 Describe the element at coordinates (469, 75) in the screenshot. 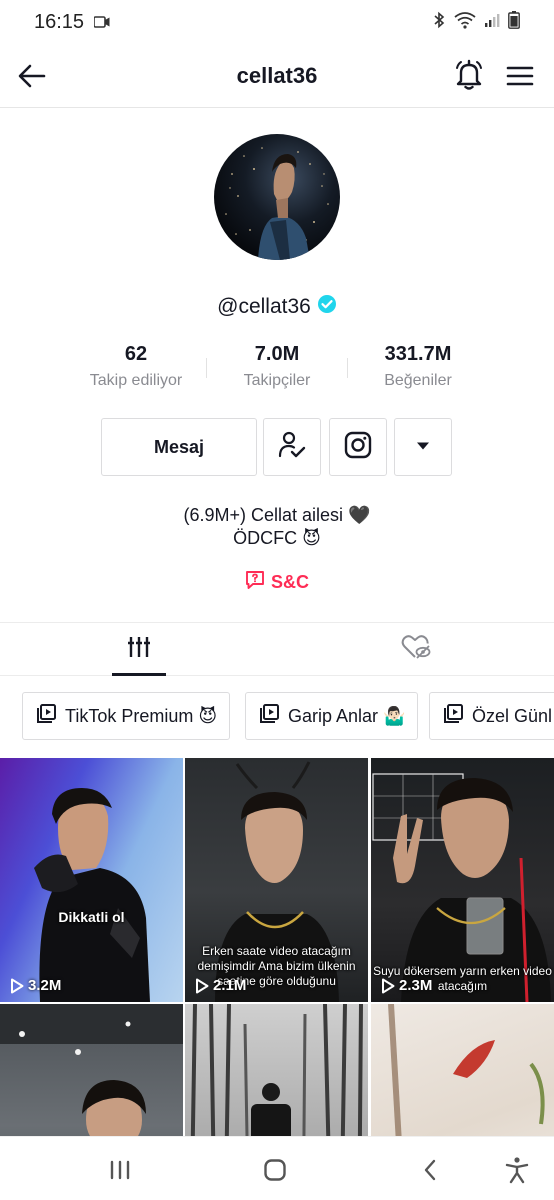

I see `bell-icon` at that location.